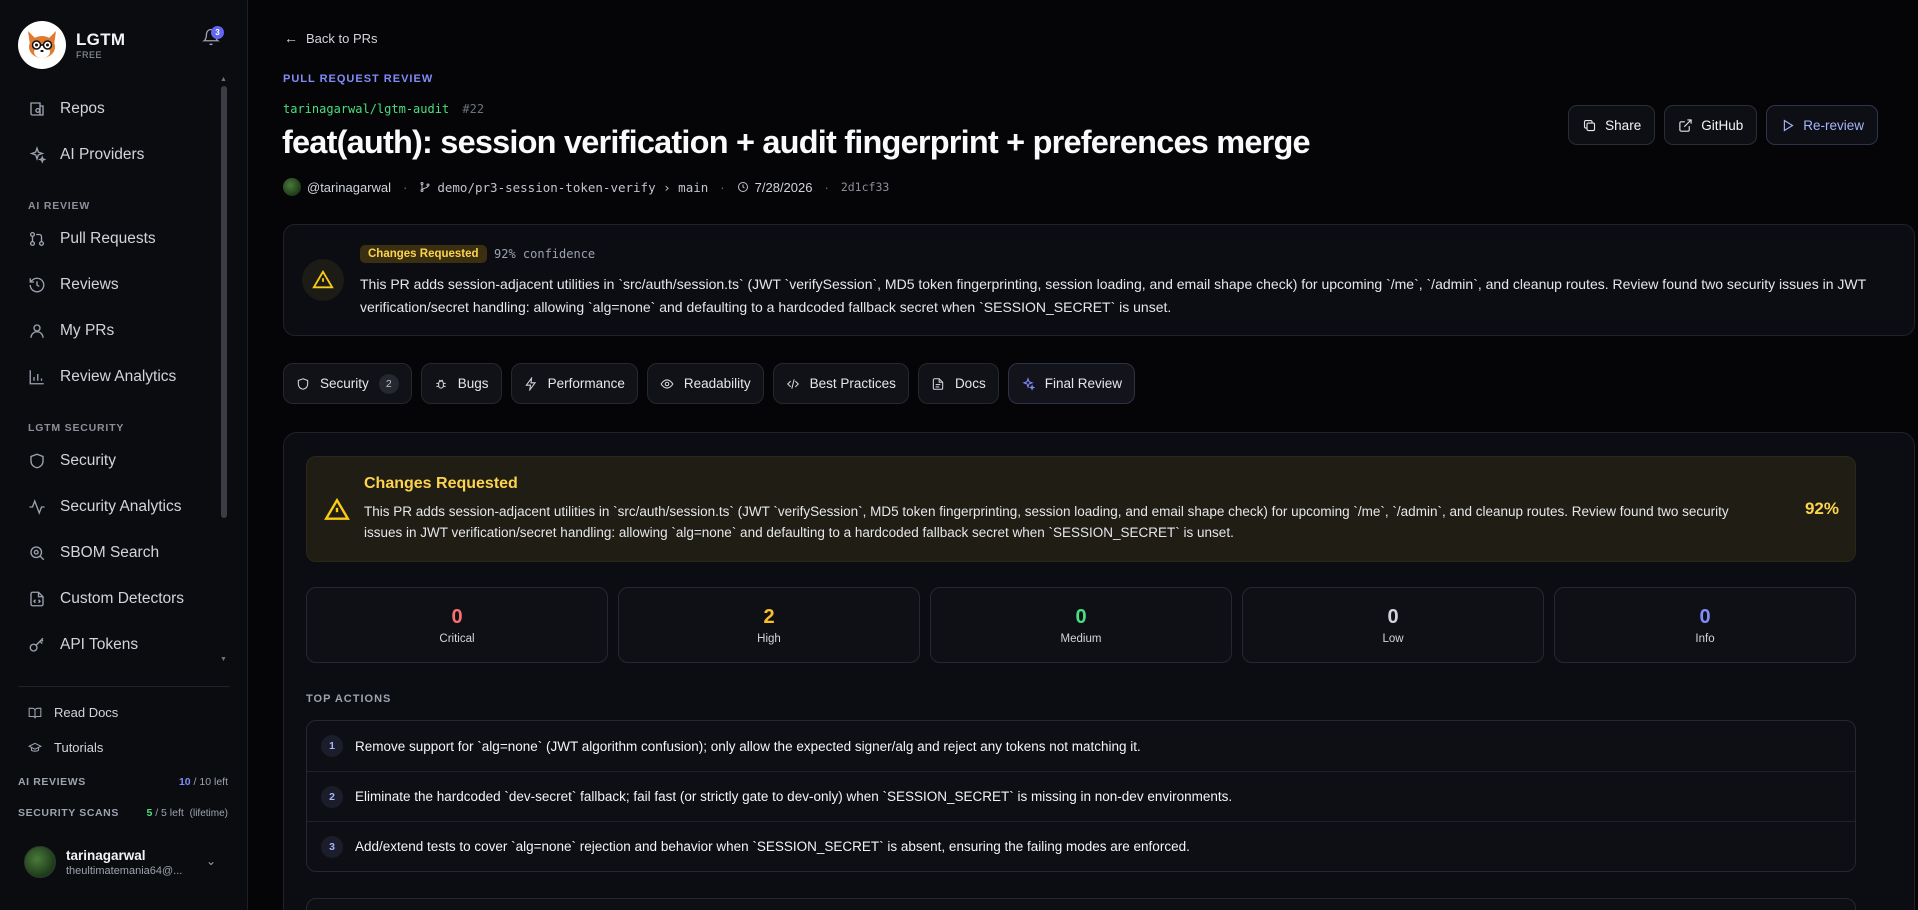 The height and width of the screenshot is (910, 1918). Describe the element at coordinates (457, 638) in the screenshot. I see `stat-label: Critical` at that location.